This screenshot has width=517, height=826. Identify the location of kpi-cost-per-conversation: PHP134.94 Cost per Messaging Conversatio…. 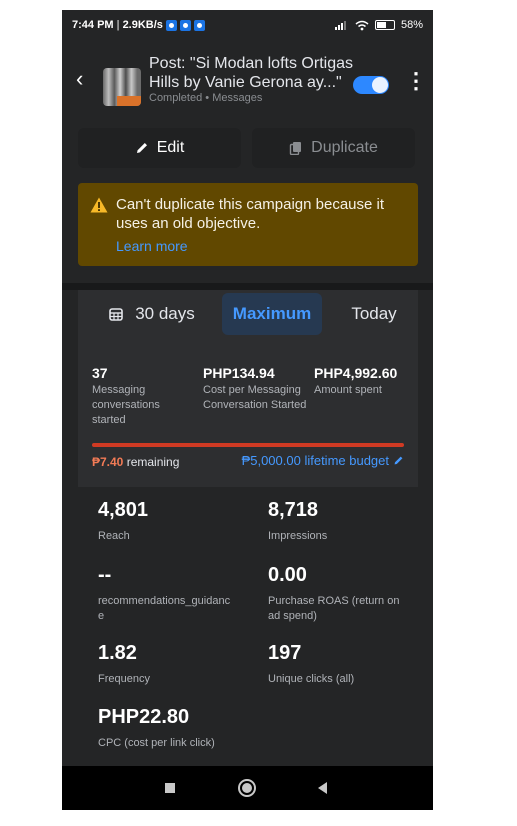
(258, 389).